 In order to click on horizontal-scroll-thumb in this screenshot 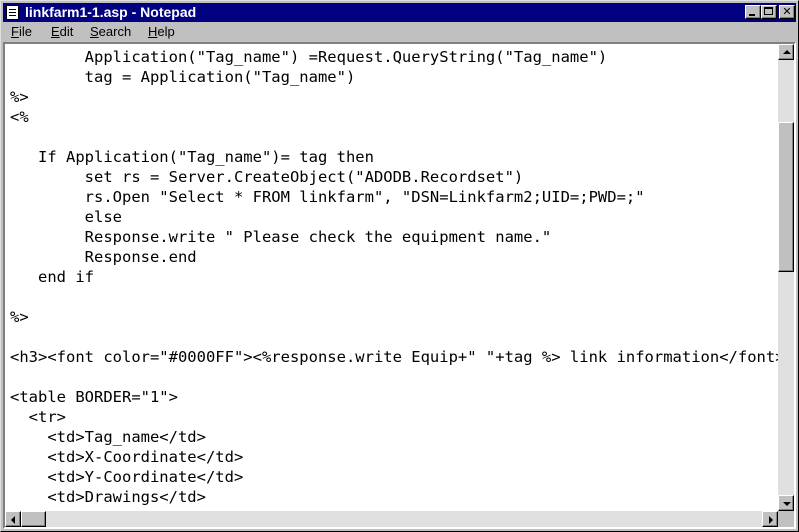, I will do `click(33, 519)`.